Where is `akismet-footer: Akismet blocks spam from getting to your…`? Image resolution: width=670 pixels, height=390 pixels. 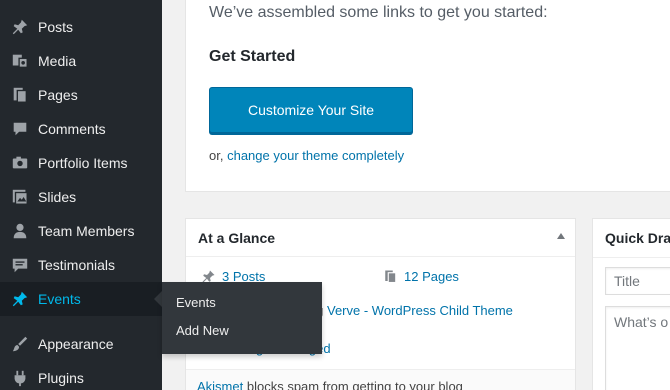
akismet-footer: Akismet blocks spam from getting to your… is located at coordinates (380, 379).